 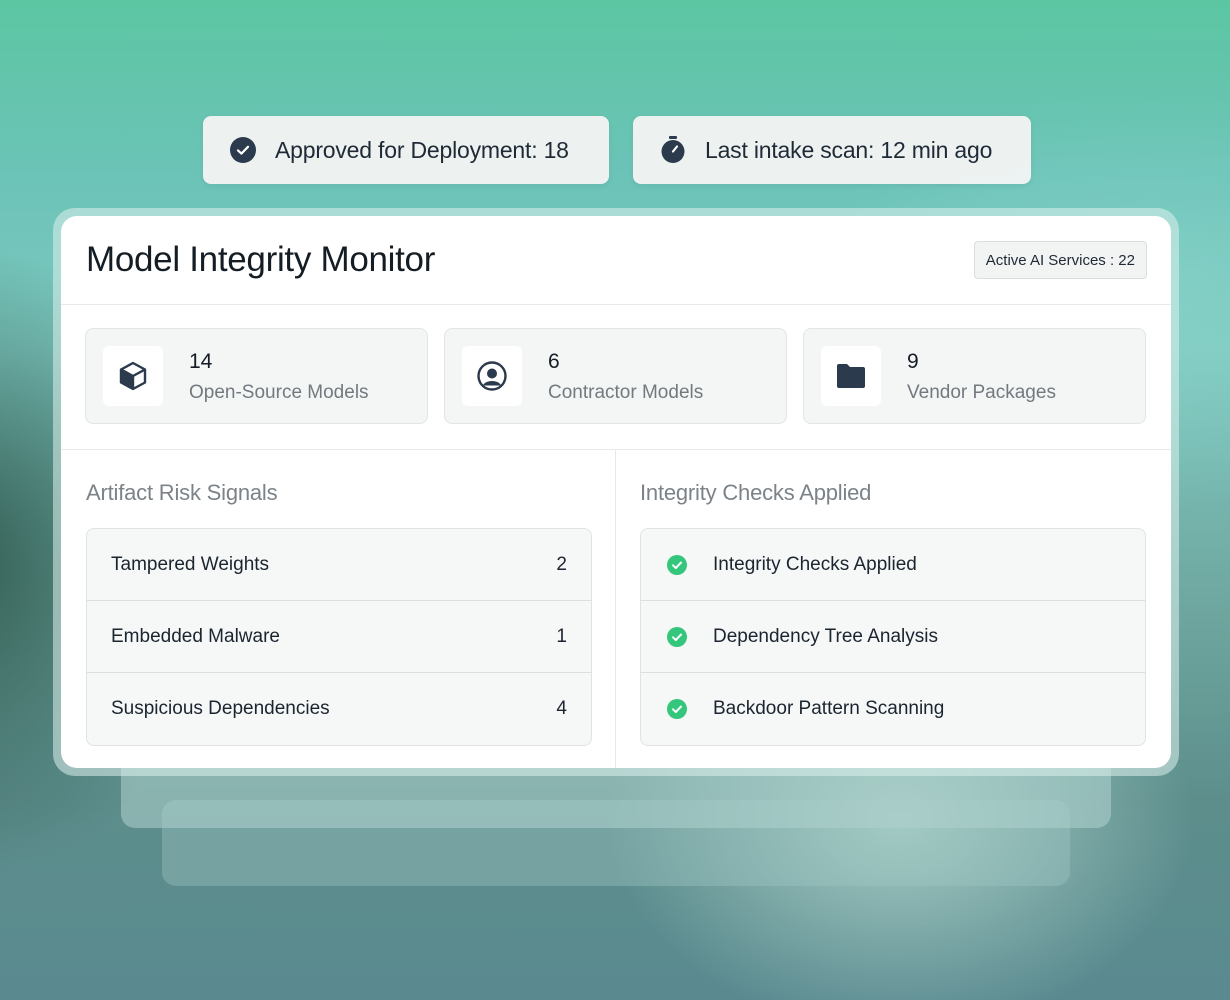 I want to click on stat-card-vendor: 9 Vendor Packages, so click(x=974, y=376).